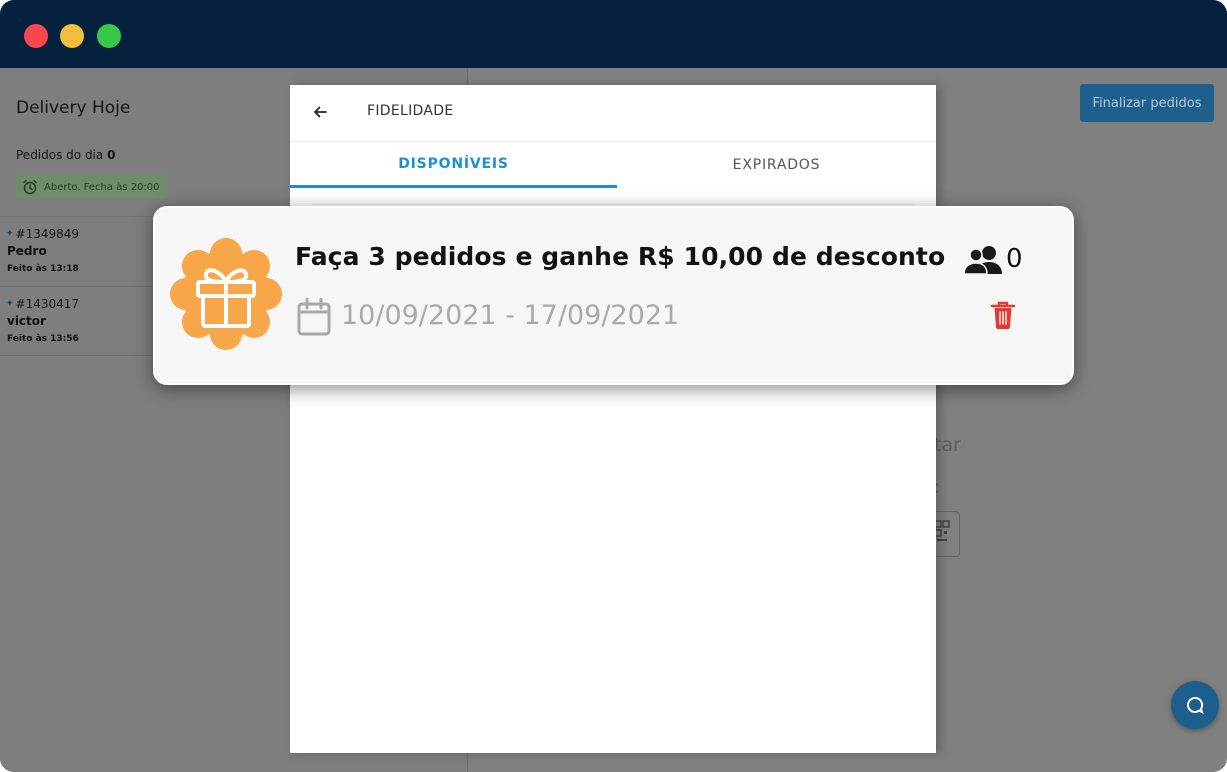 This screenshot has width=1227, height=772. What do you see at coordinates (613, 34) in the screenshot?
I see `title-bar` at bounding box center [613, 34].